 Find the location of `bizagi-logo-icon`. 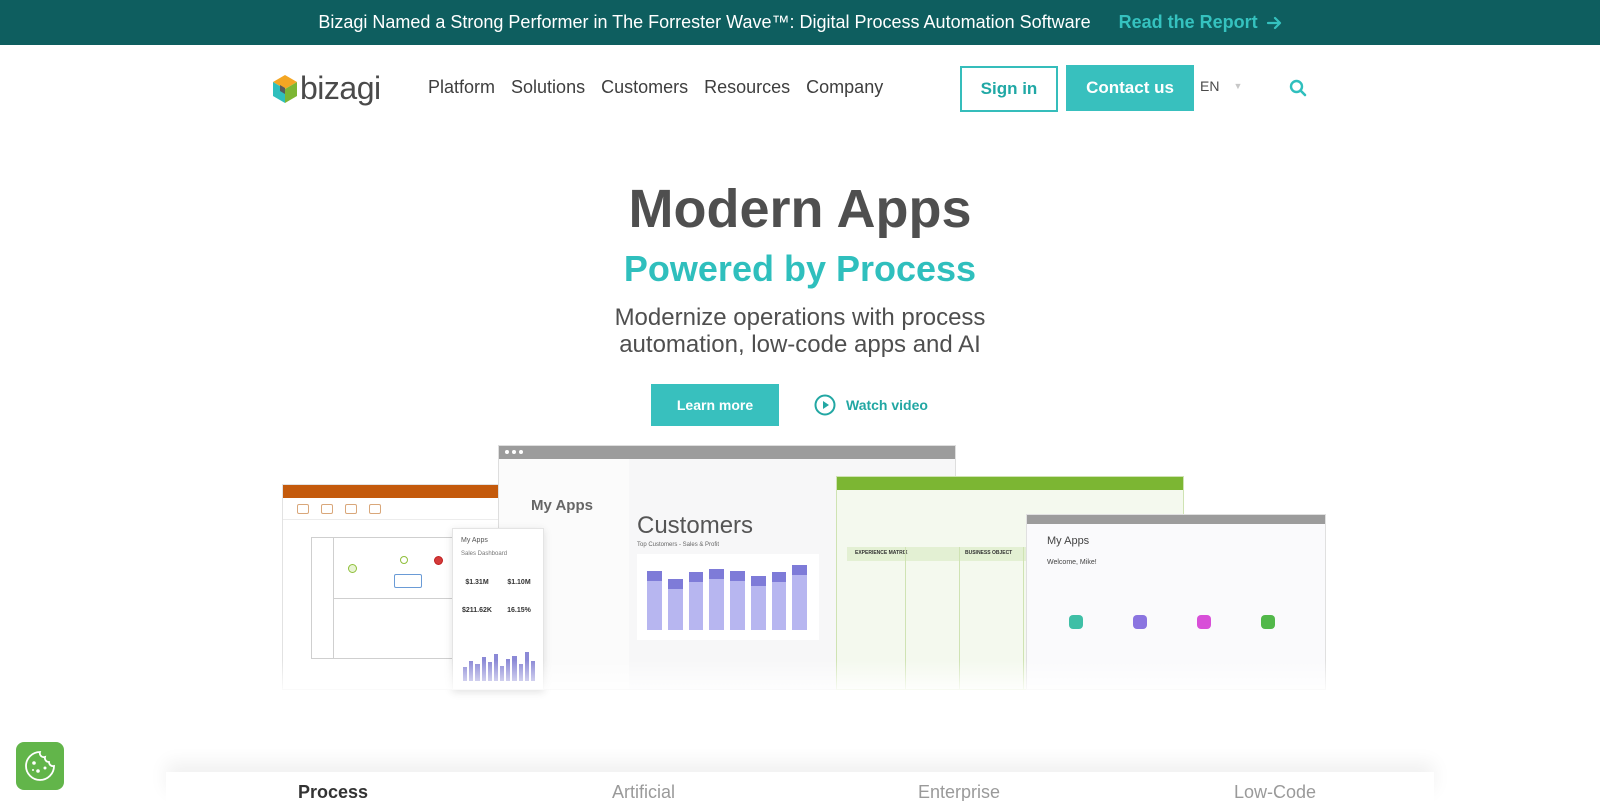

bizagi-logo-icon is located at coordinates (285, 88).